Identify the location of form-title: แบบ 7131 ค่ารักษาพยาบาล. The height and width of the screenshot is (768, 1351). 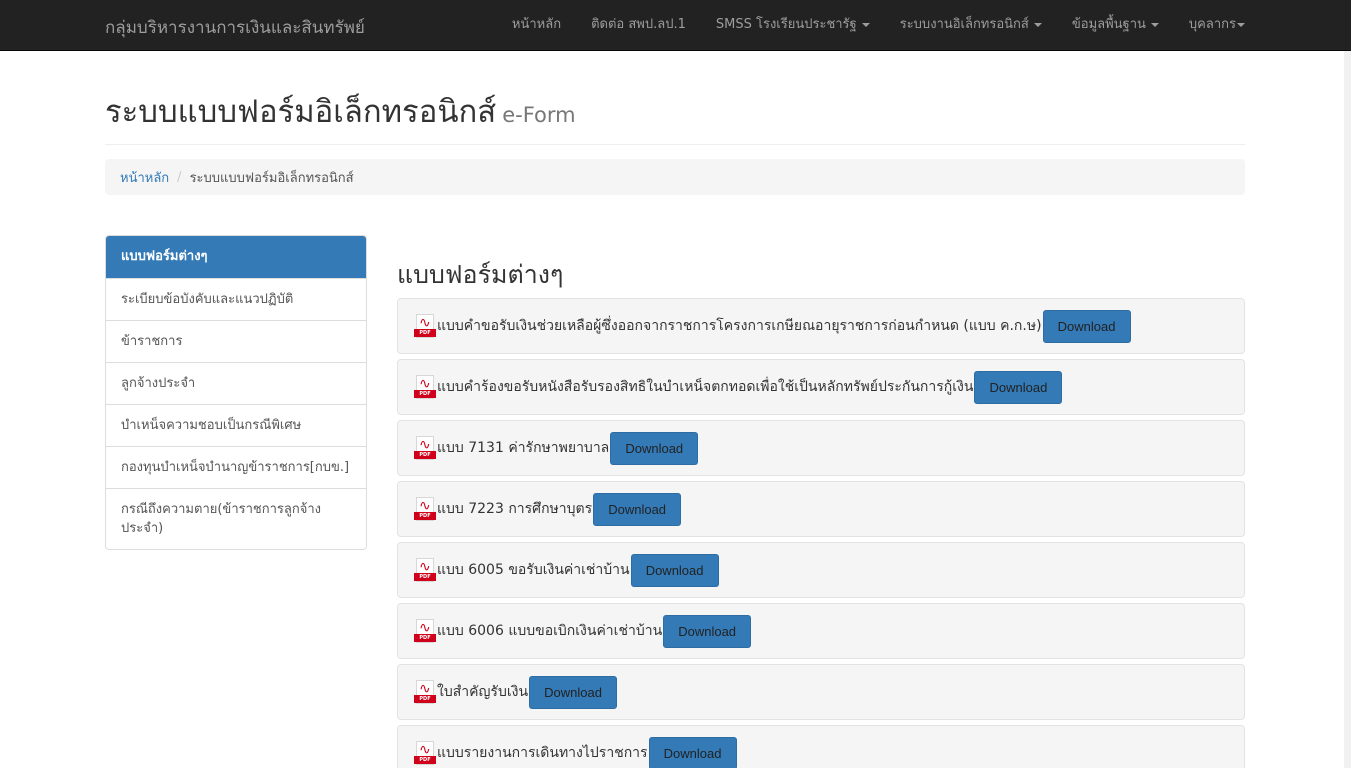
(523, 448).